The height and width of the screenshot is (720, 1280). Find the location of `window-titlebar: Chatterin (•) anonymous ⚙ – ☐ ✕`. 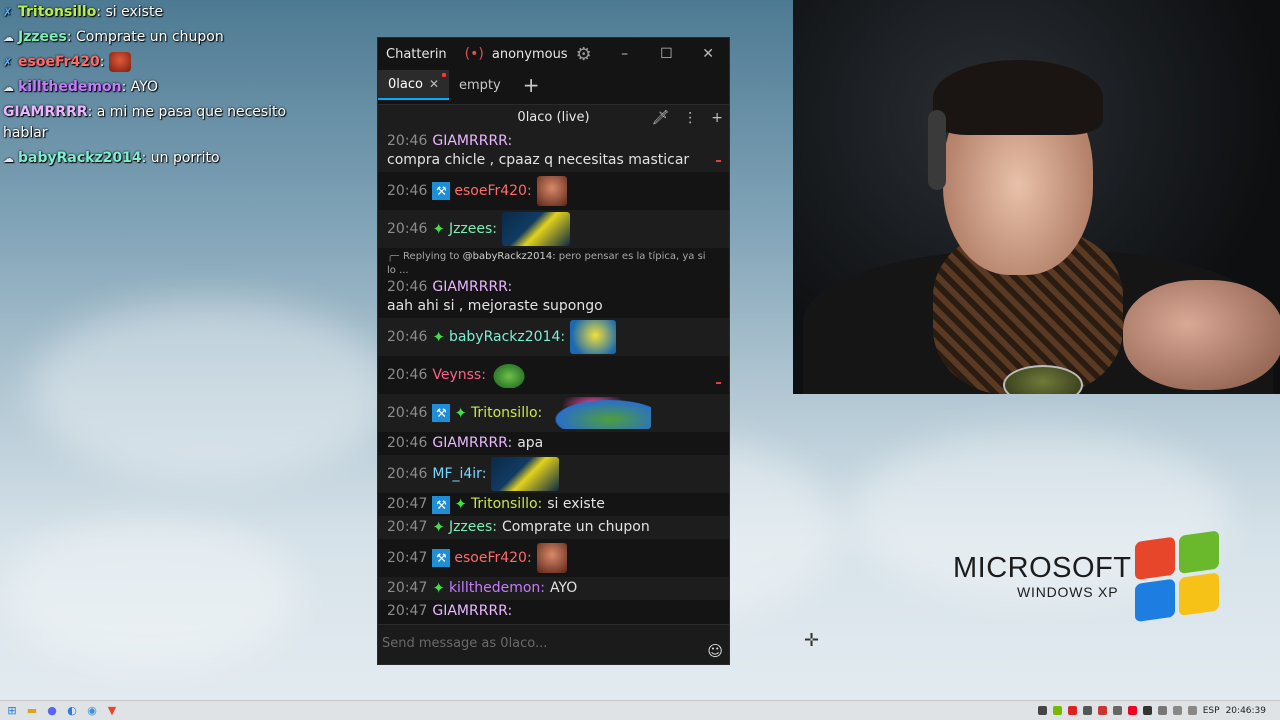

window-titlebar: Chatterin (•) anonymous ⚙ – ☐ ✕ is located at coordinates (553, 54).